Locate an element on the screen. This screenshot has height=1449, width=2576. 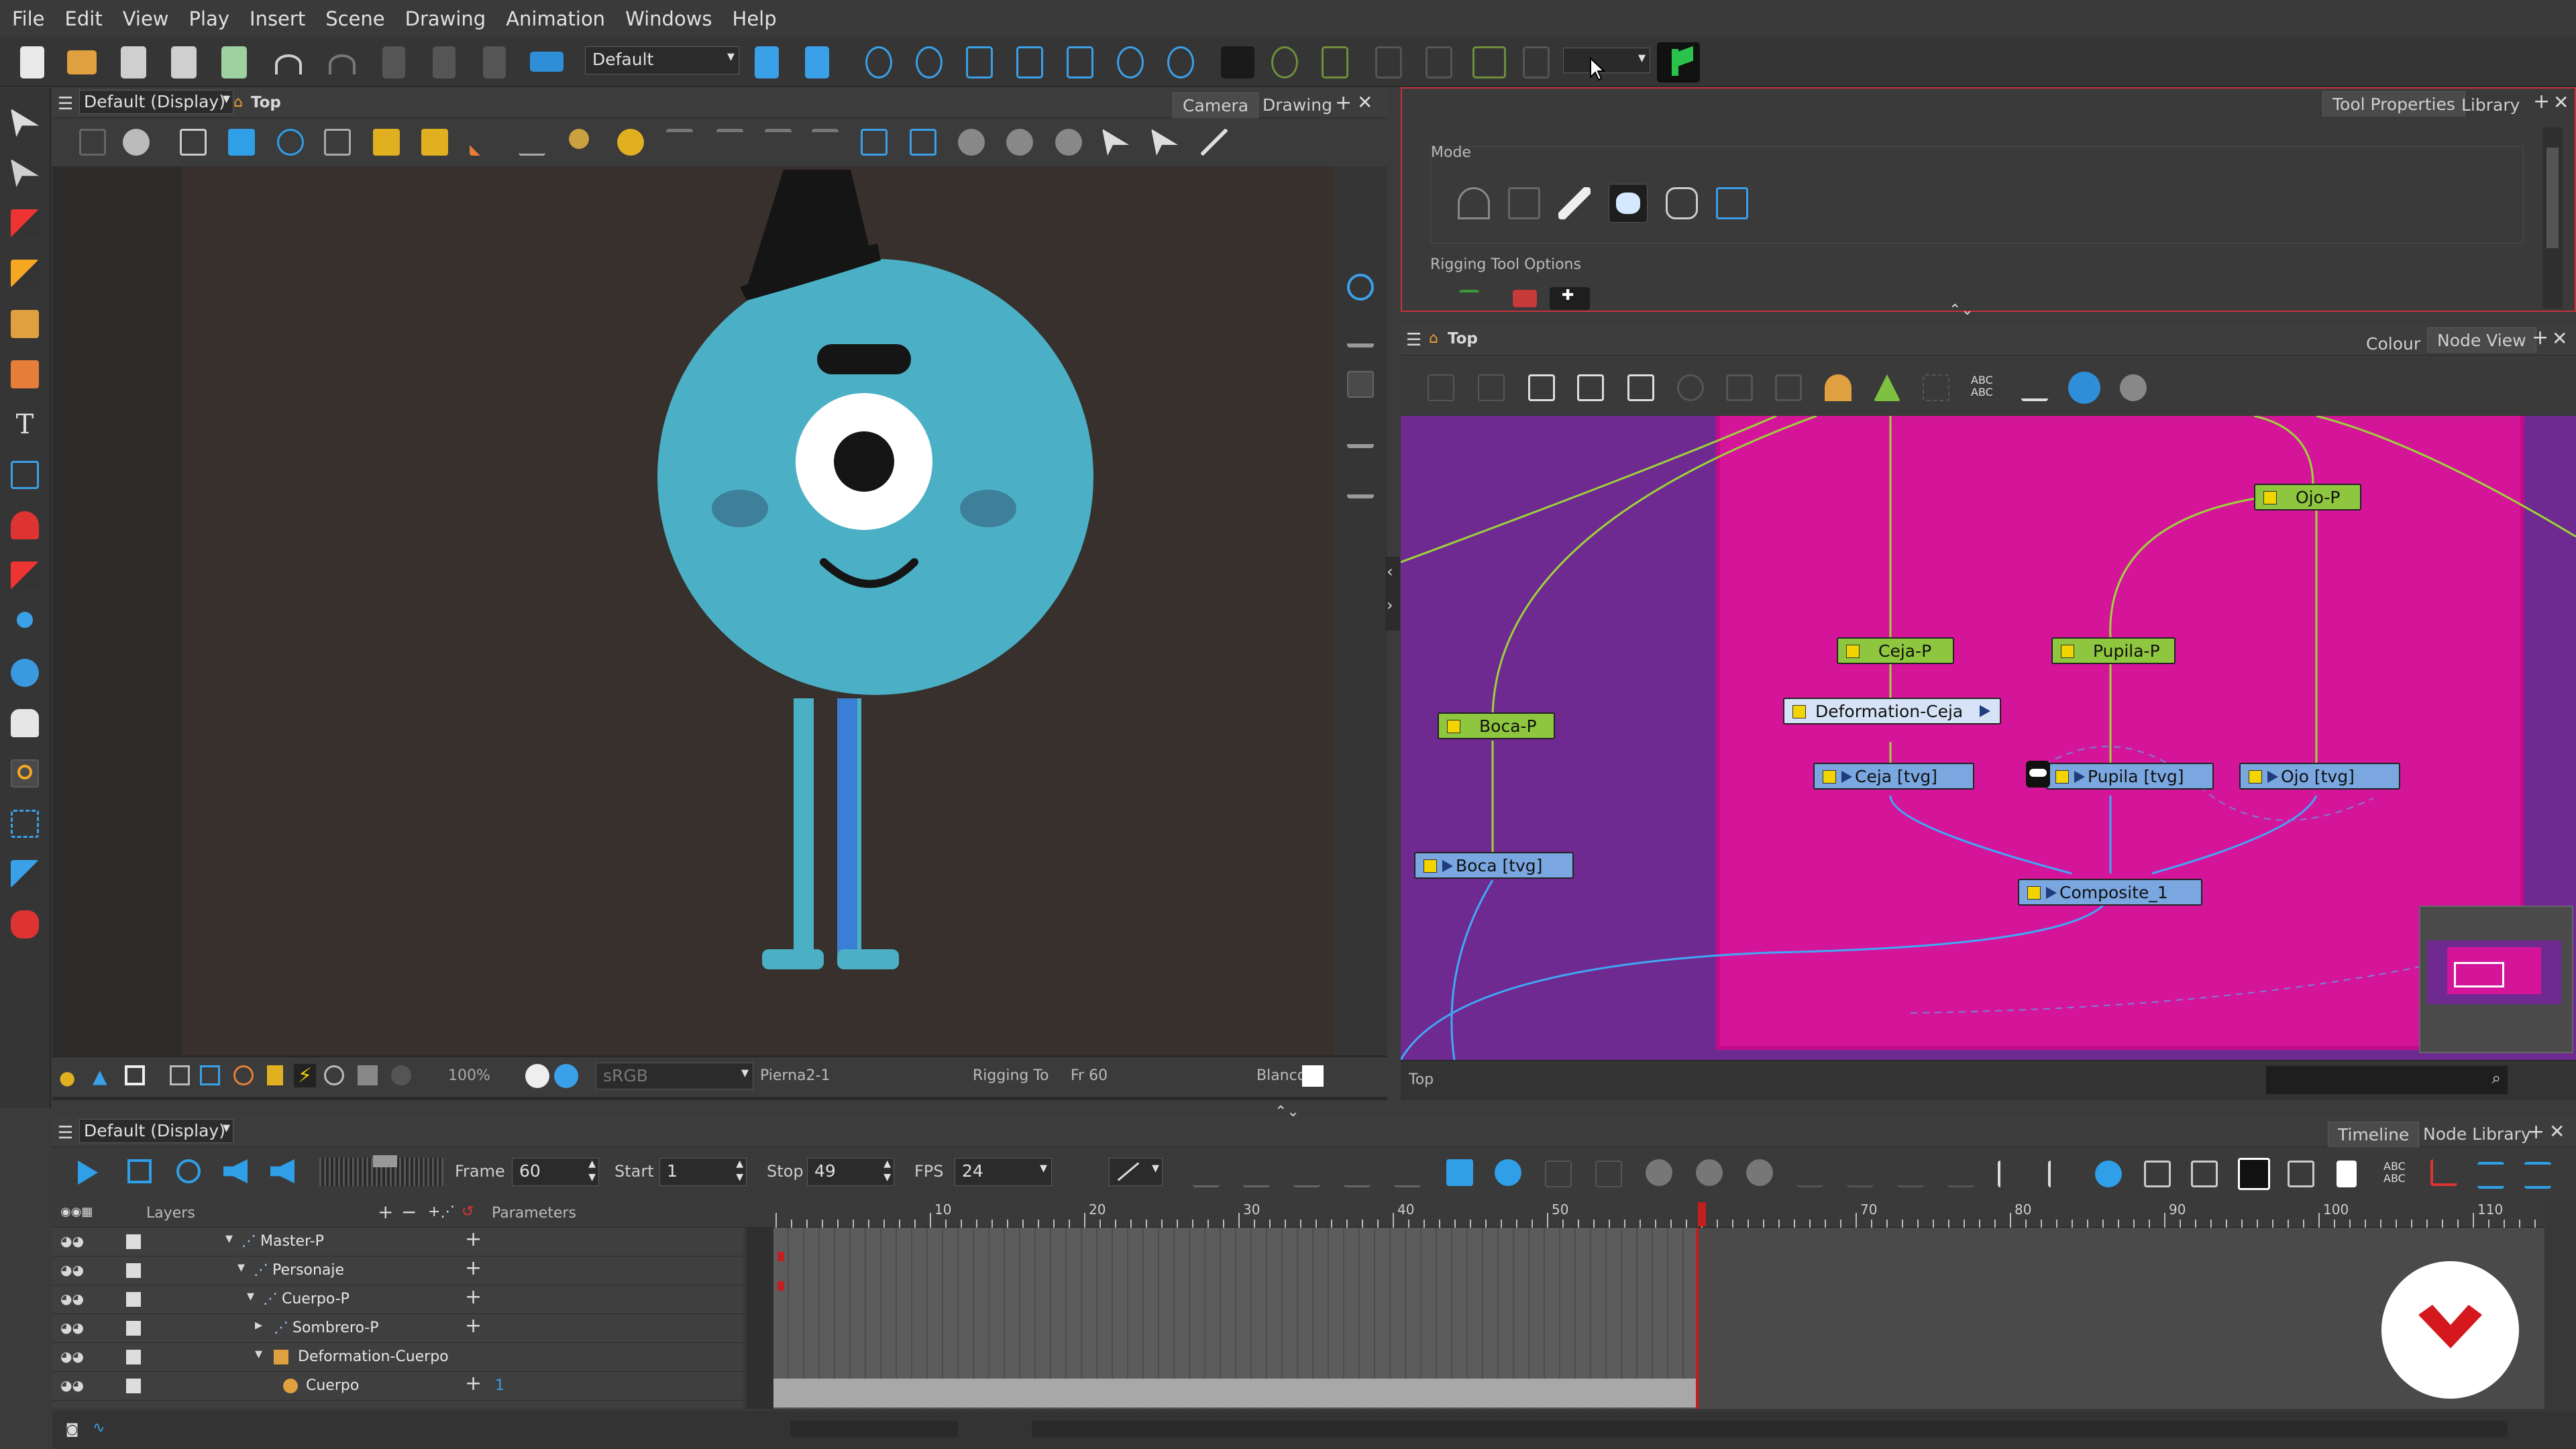
lightning-icon: ⚡ is located at coordinates (305, 1075).